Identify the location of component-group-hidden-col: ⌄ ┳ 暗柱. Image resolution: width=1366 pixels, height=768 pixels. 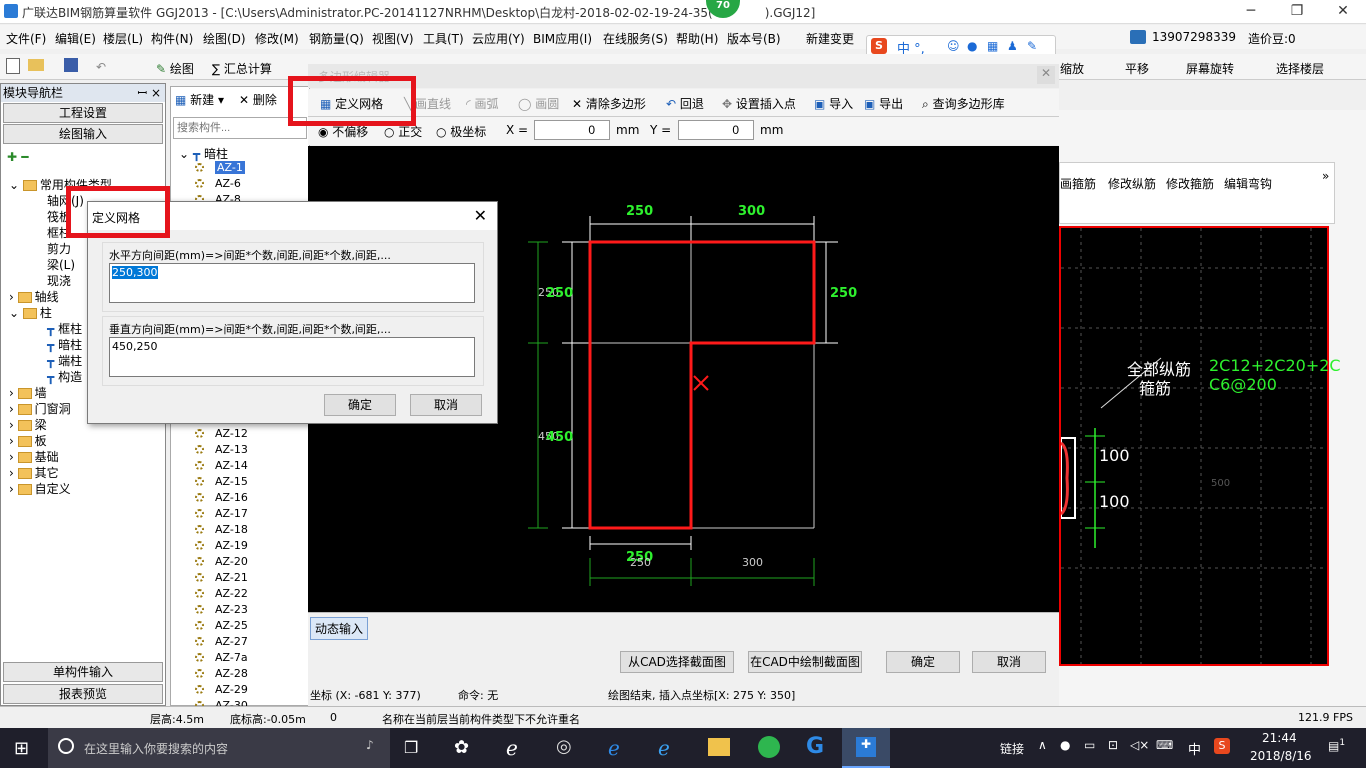
(203, 153).